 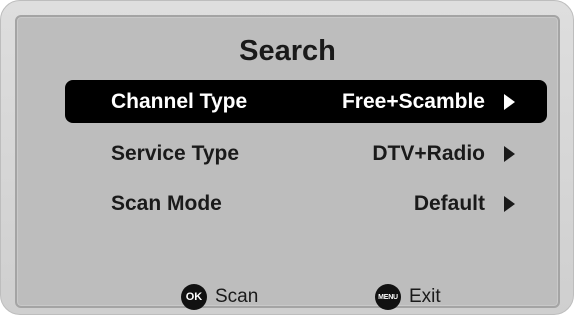 What do you see at coordinates (413, 101) in the screenshot?
I see `channel-type-value: Free+Scamble` at bounding box center [413, 101].